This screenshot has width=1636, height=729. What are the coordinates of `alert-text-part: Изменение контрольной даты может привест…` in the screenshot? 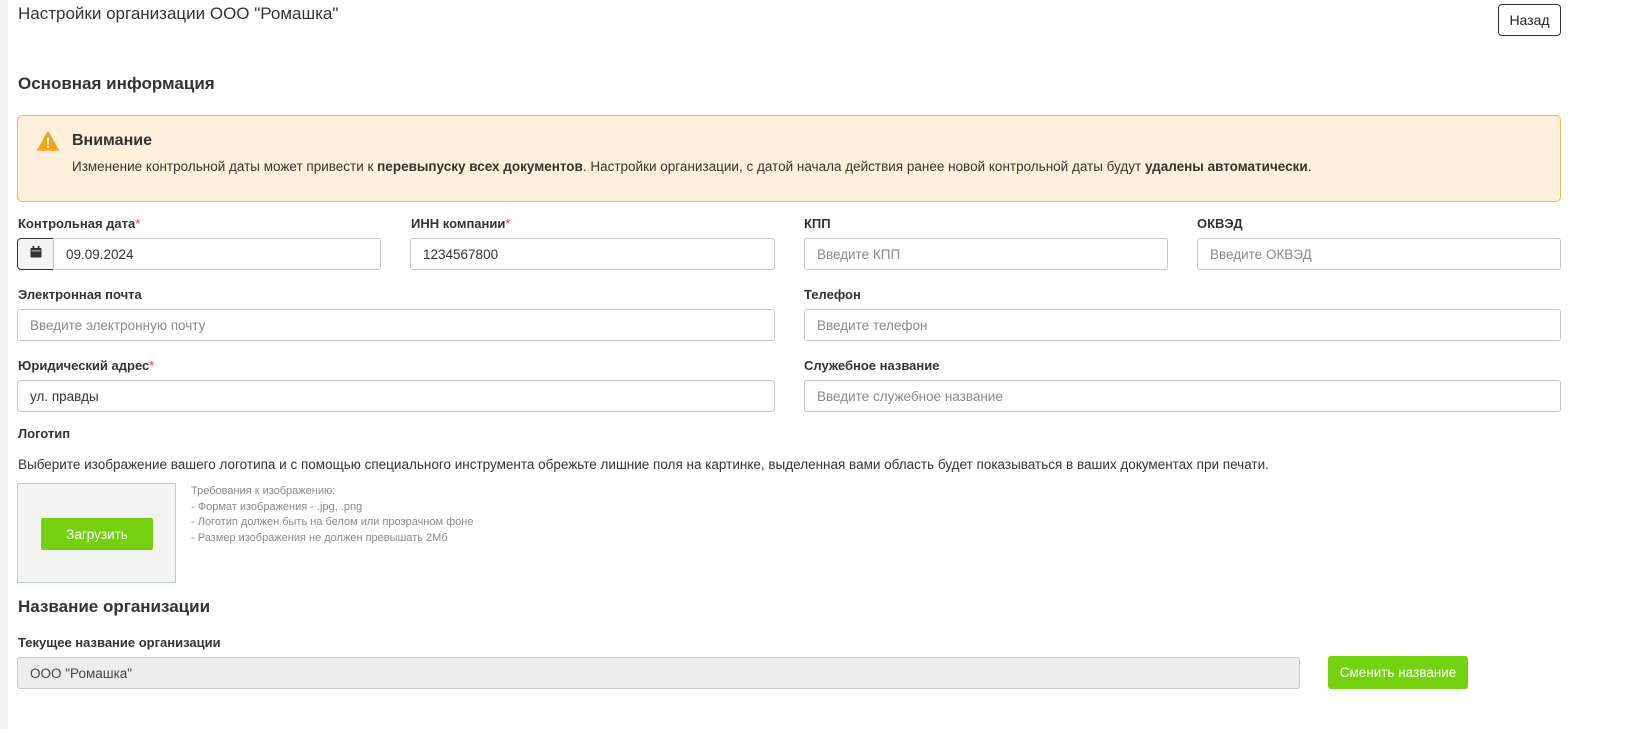 It's located at (225, 166).